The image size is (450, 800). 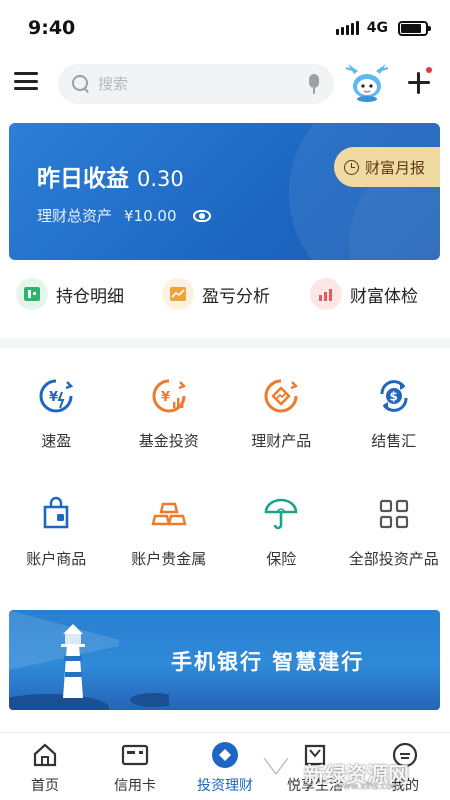 I want to click on fund-icon: ¥, so click(x=169, y=396).